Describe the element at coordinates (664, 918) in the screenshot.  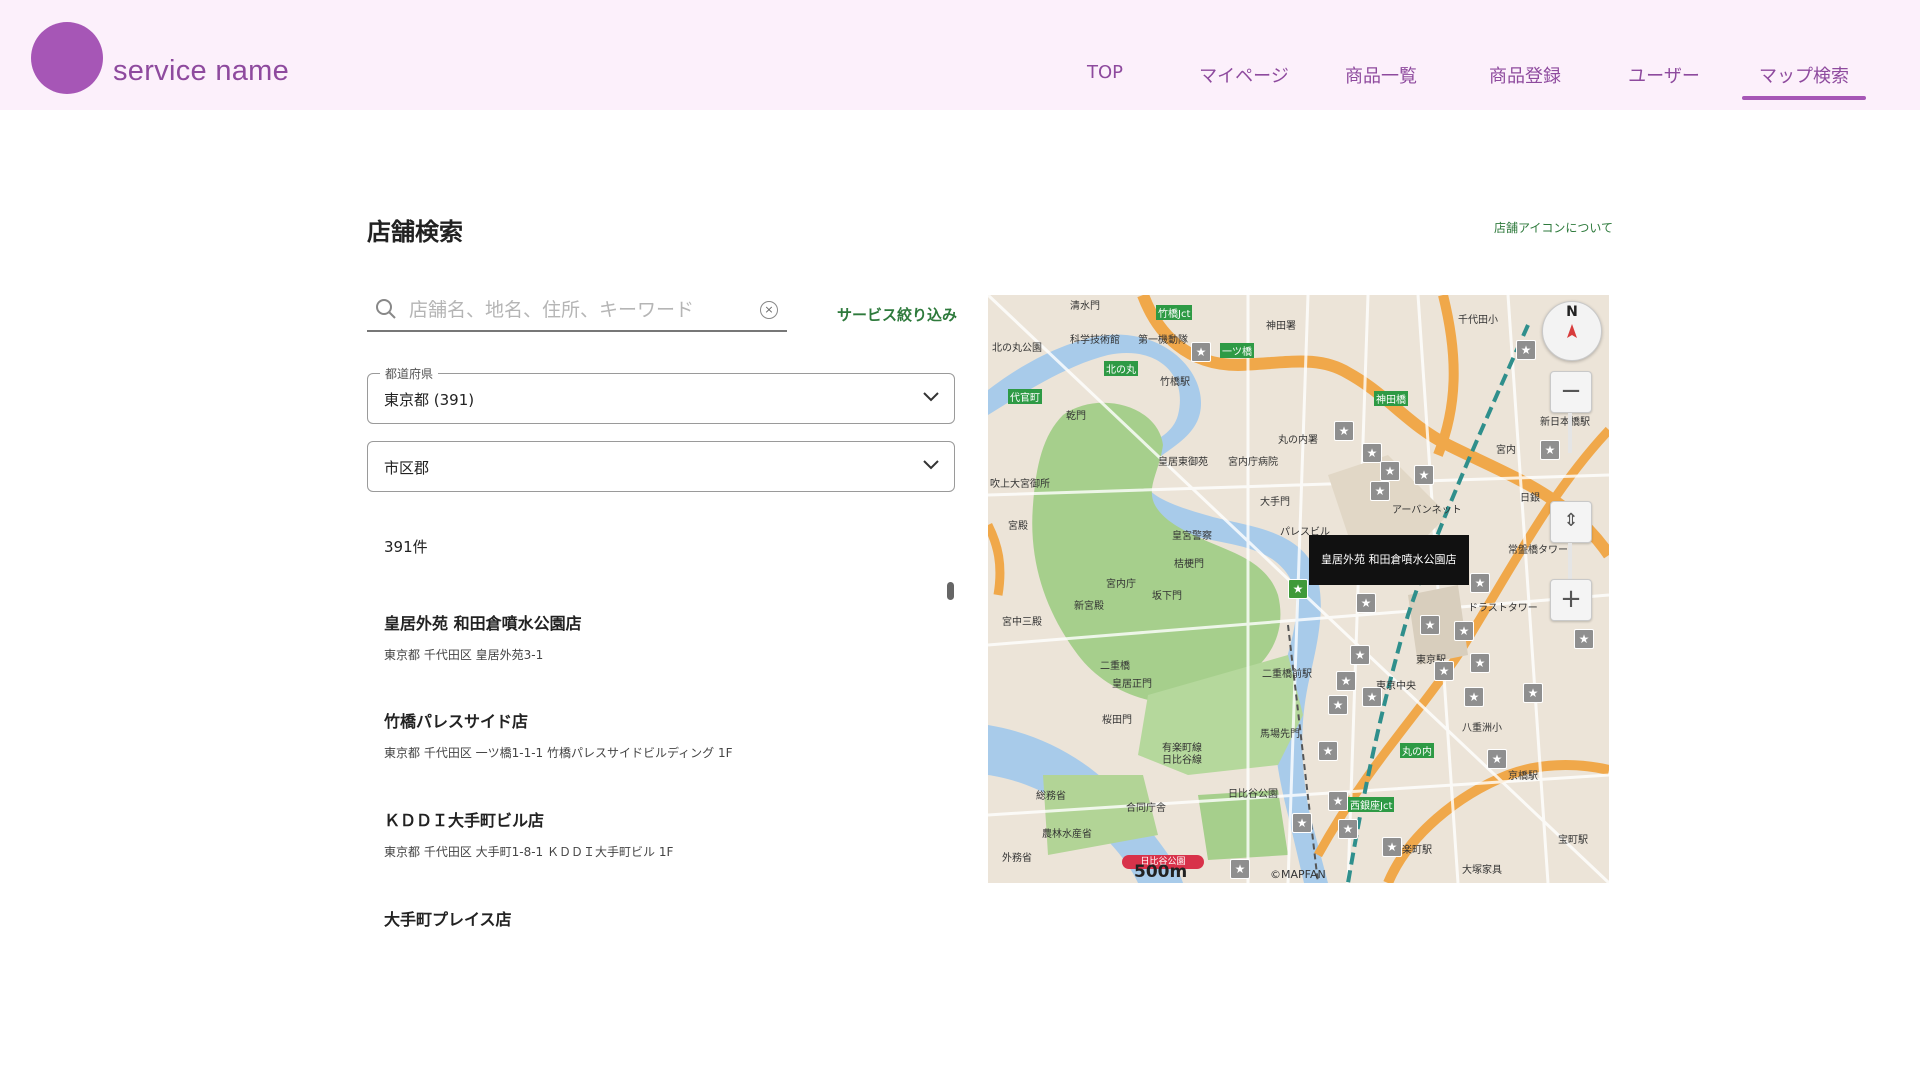
I see `store-list-item: 大手町プレイス店` at that location.